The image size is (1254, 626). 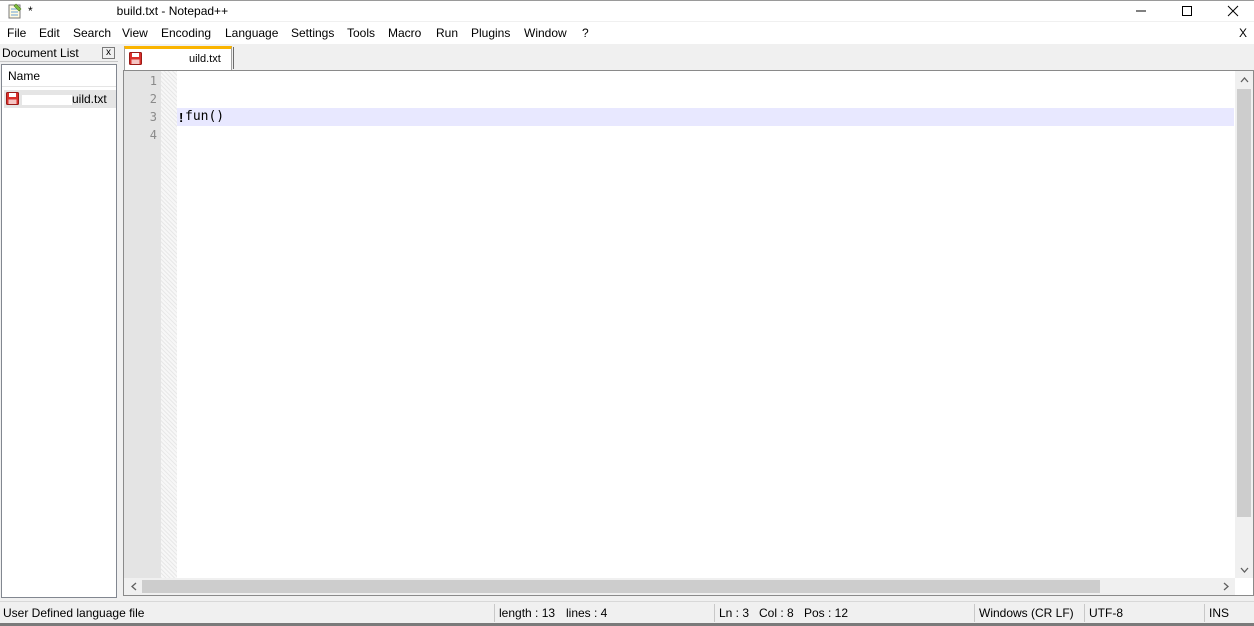 I want to click on horizontal-scrollbar, so click(x=679, y=586).